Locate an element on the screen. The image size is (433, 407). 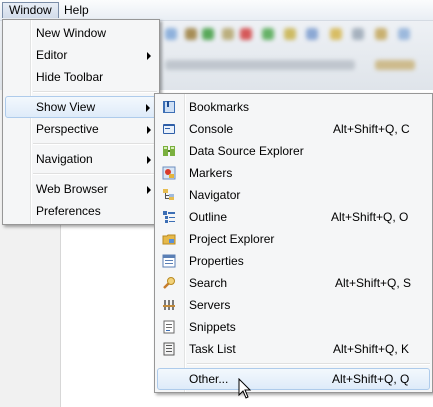
menu-item-label: Preferences is located at coordinates (68, 211).